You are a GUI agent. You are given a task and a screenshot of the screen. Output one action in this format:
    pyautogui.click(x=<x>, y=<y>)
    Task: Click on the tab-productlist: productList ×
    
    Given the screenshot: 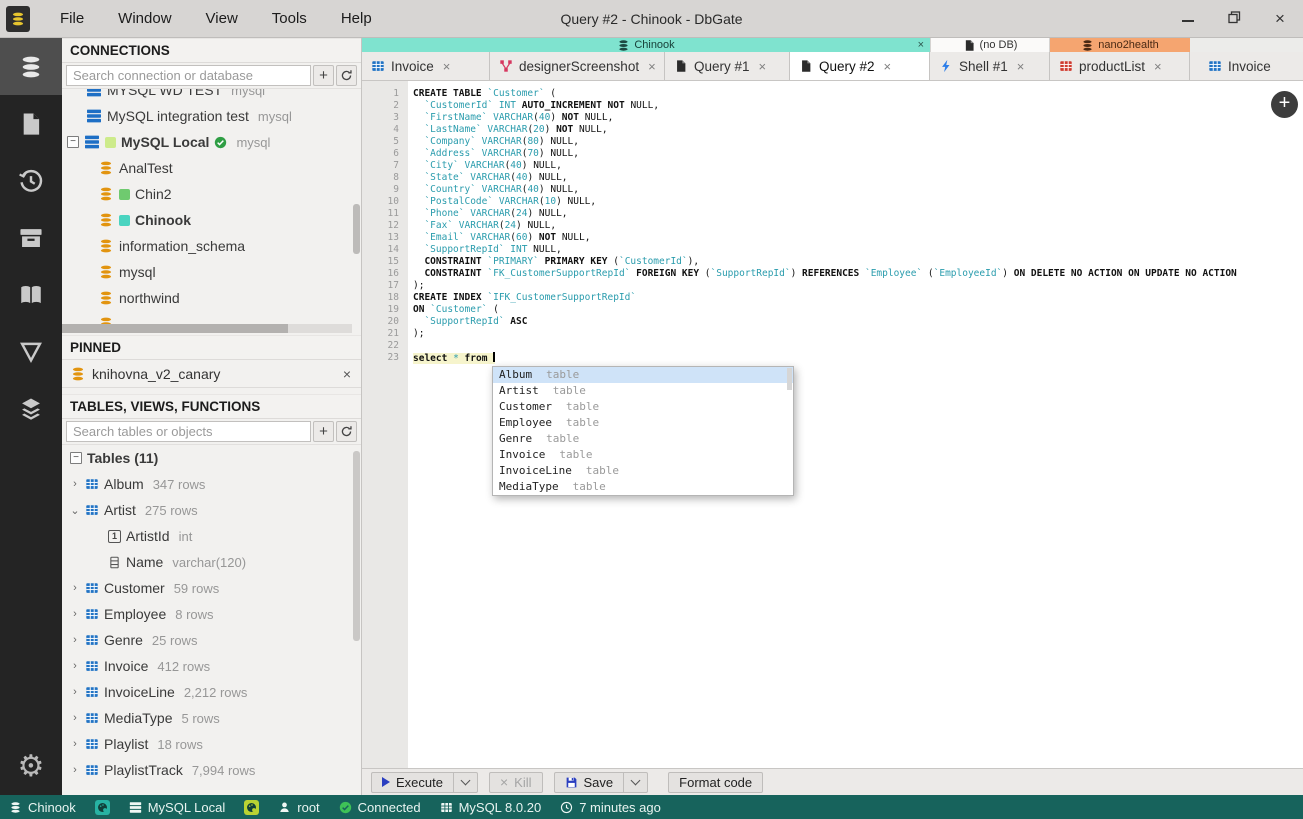 What is the action you would take?
    pyautogui.click(x=1120, y=66)
    